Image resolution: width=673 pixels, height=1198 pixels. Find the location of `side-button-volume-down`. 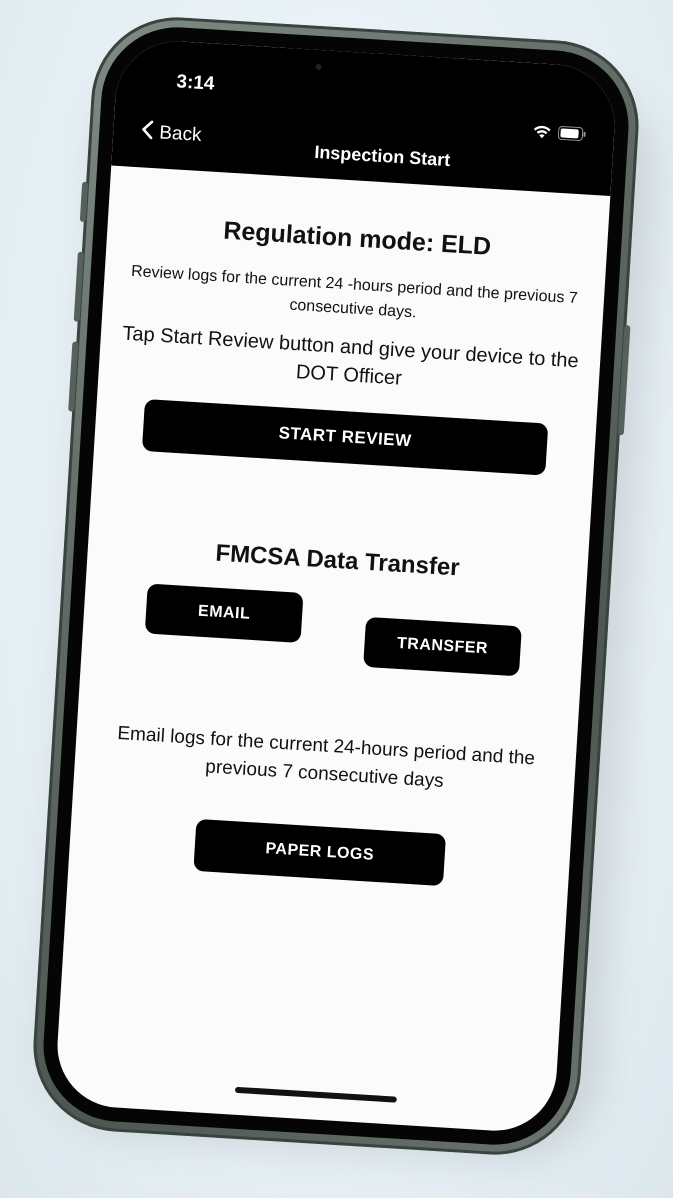

side-button-volume-down is located at coordinates (73, 376).